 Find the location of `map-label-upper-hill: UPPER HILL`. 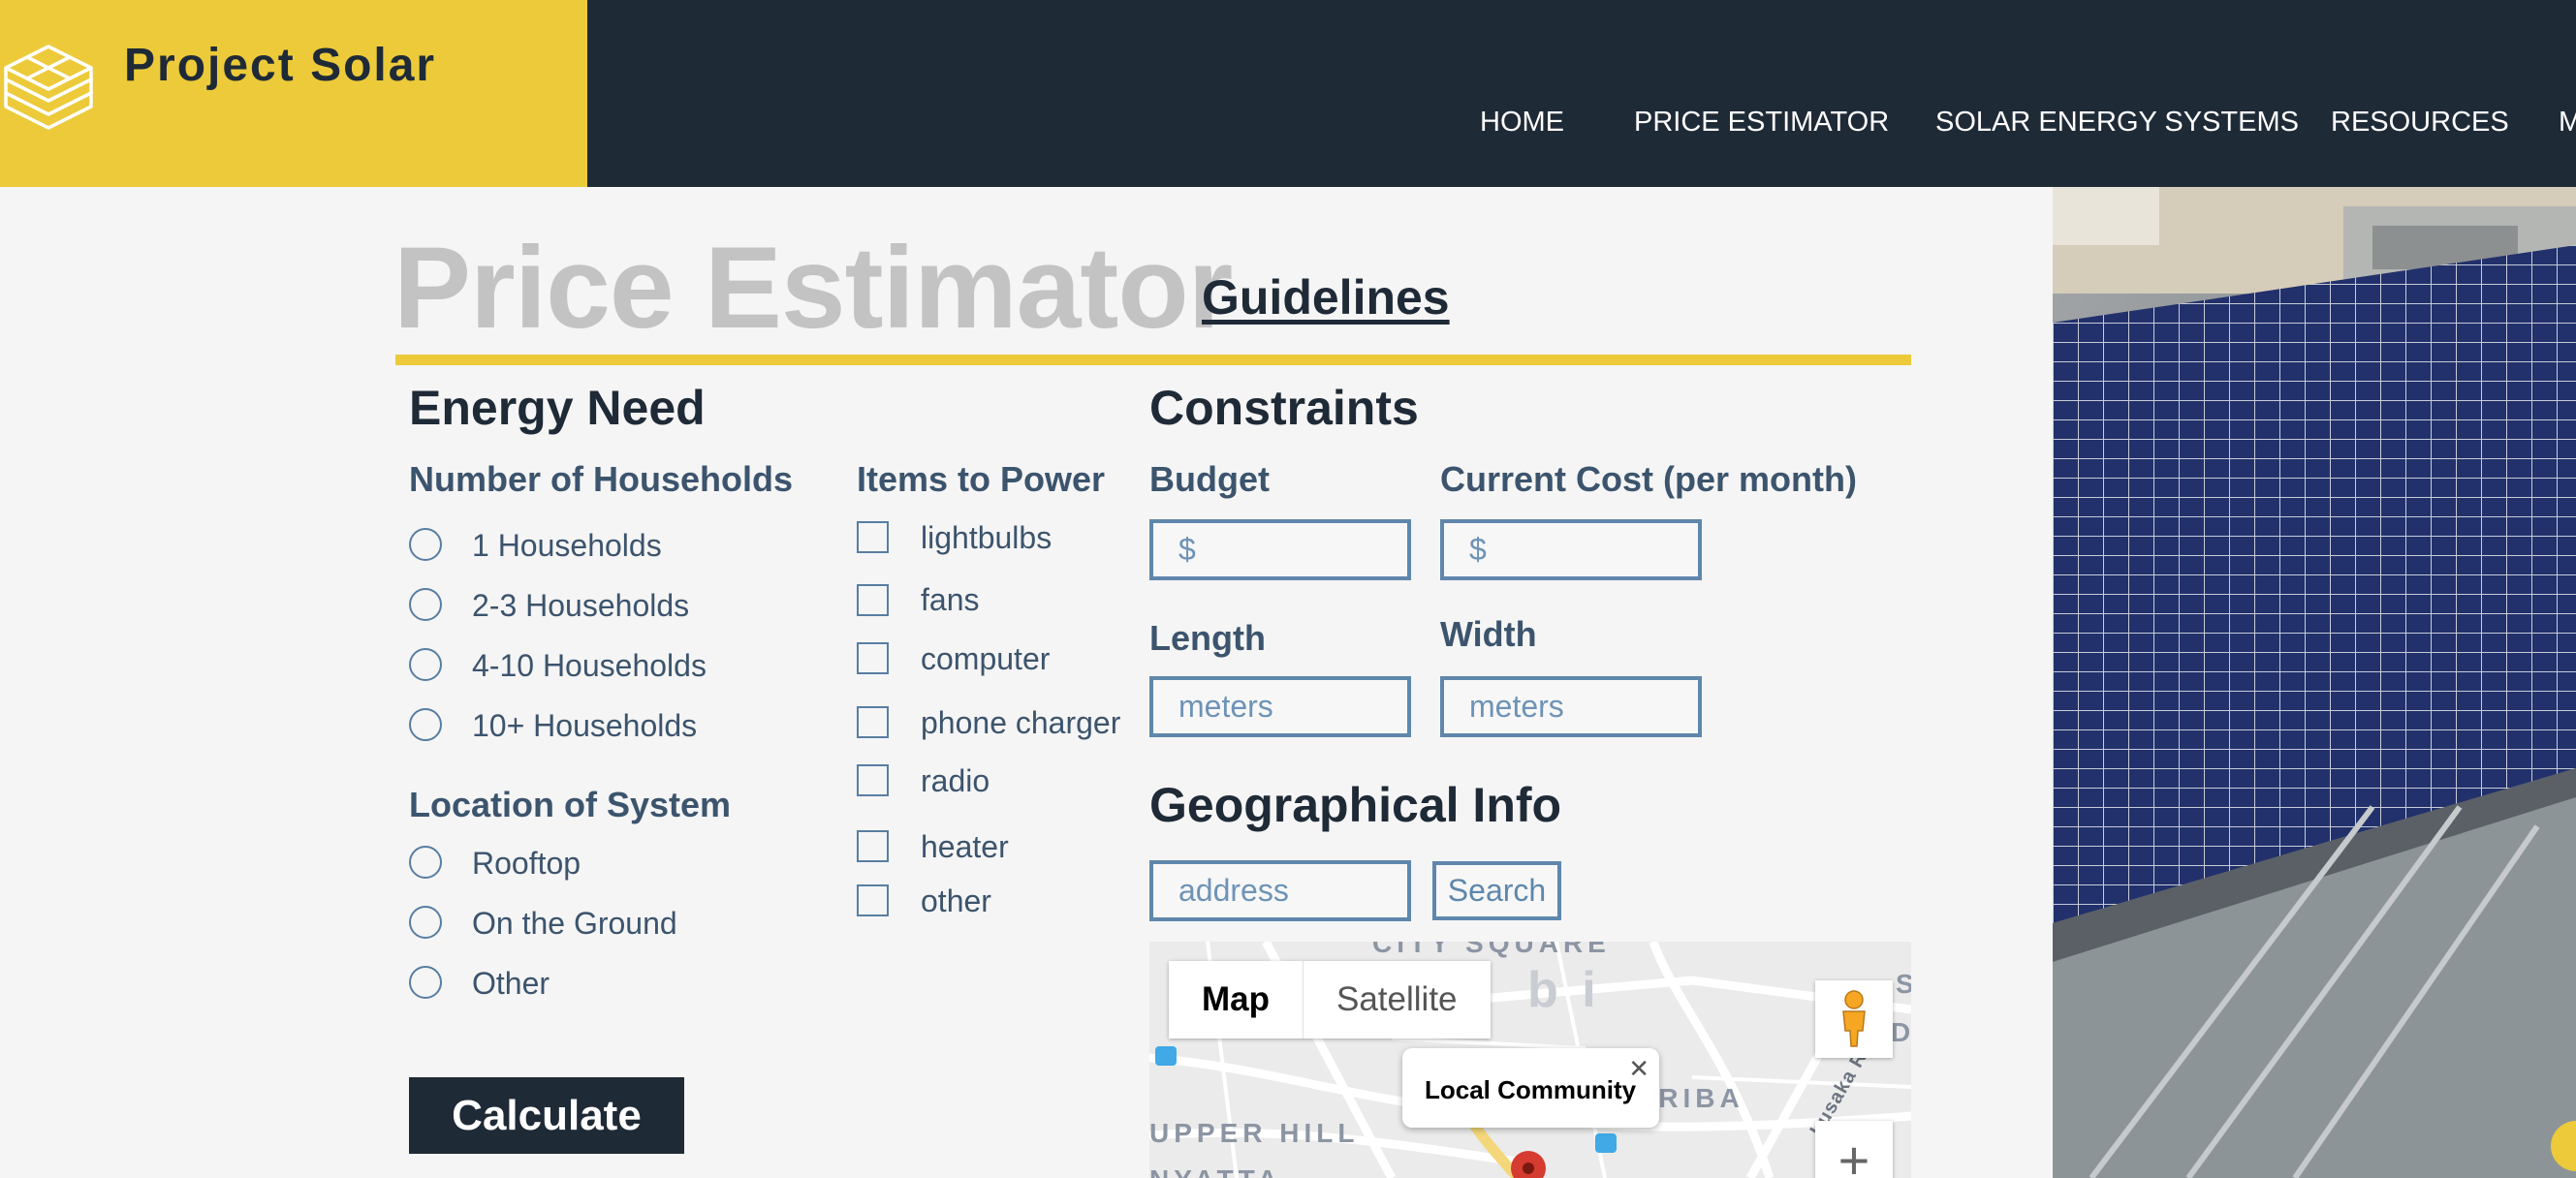

map-label-upper-hill: UPPER HILL is located at coordinates (1254, 1133).